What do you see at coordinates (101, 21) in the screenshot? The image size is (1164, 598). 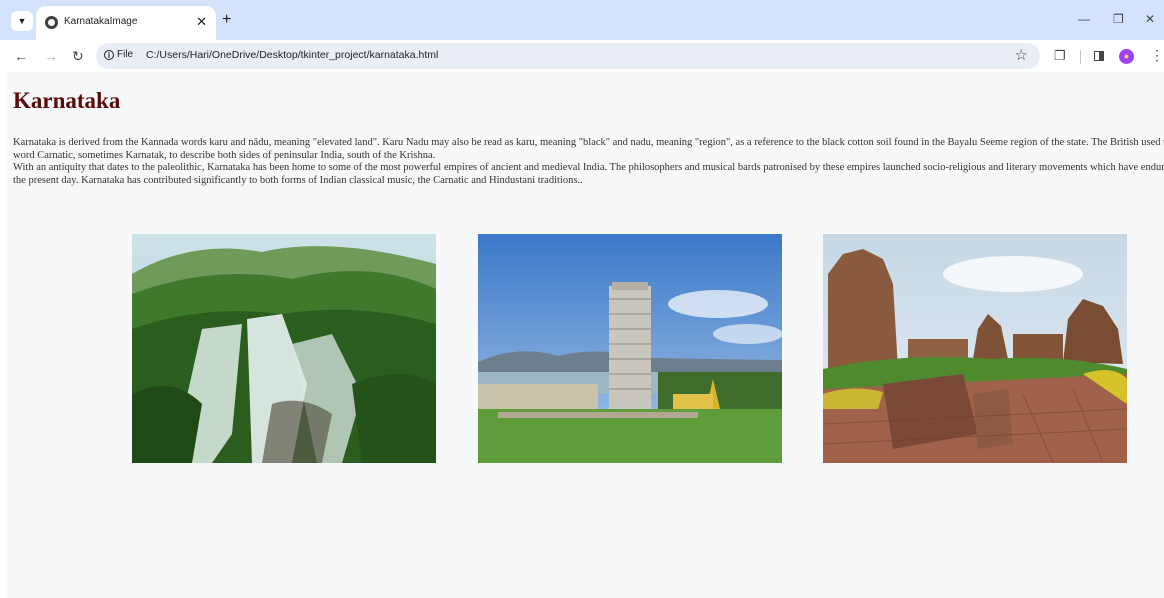 I see `tab-title: KarnatakaImage` at bounding box center [101, 21].